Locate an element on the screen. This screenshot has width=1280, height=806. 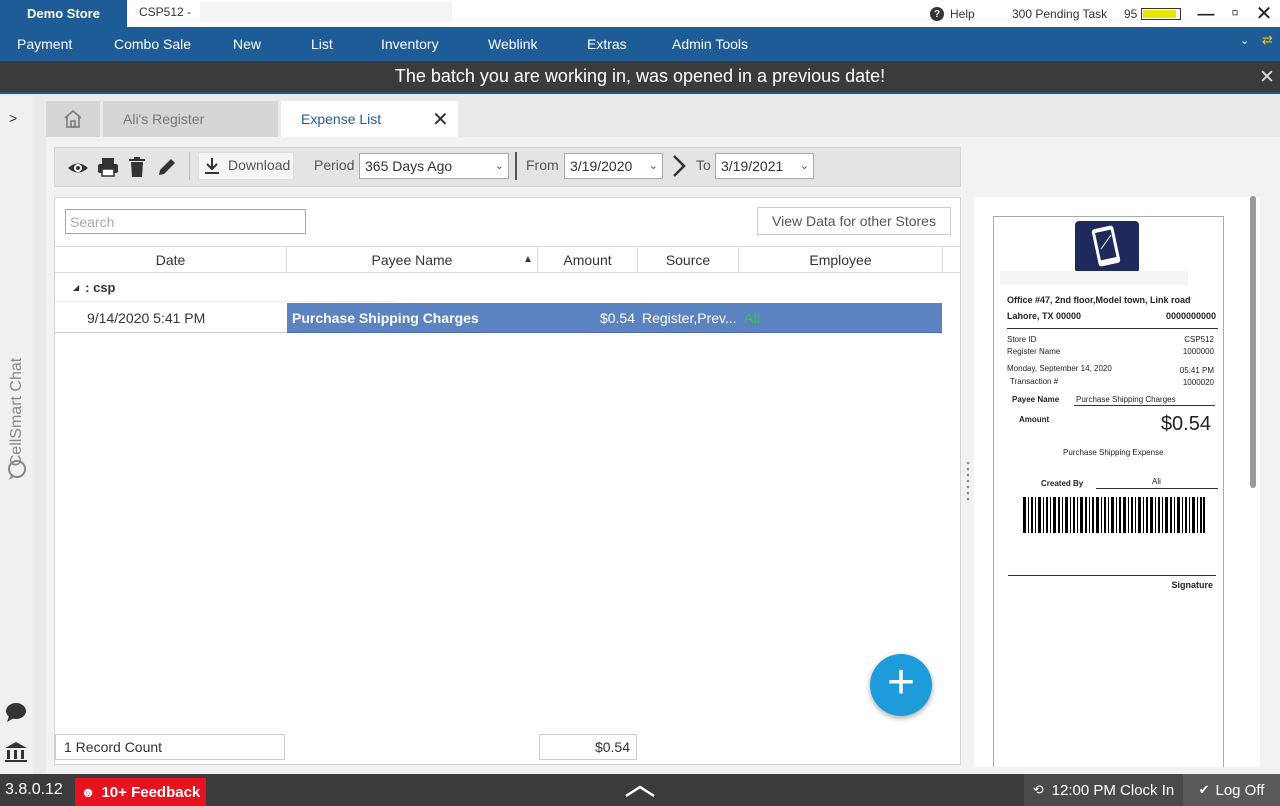
receipt-register: 1000000 is located at coordinates (1198, 351).